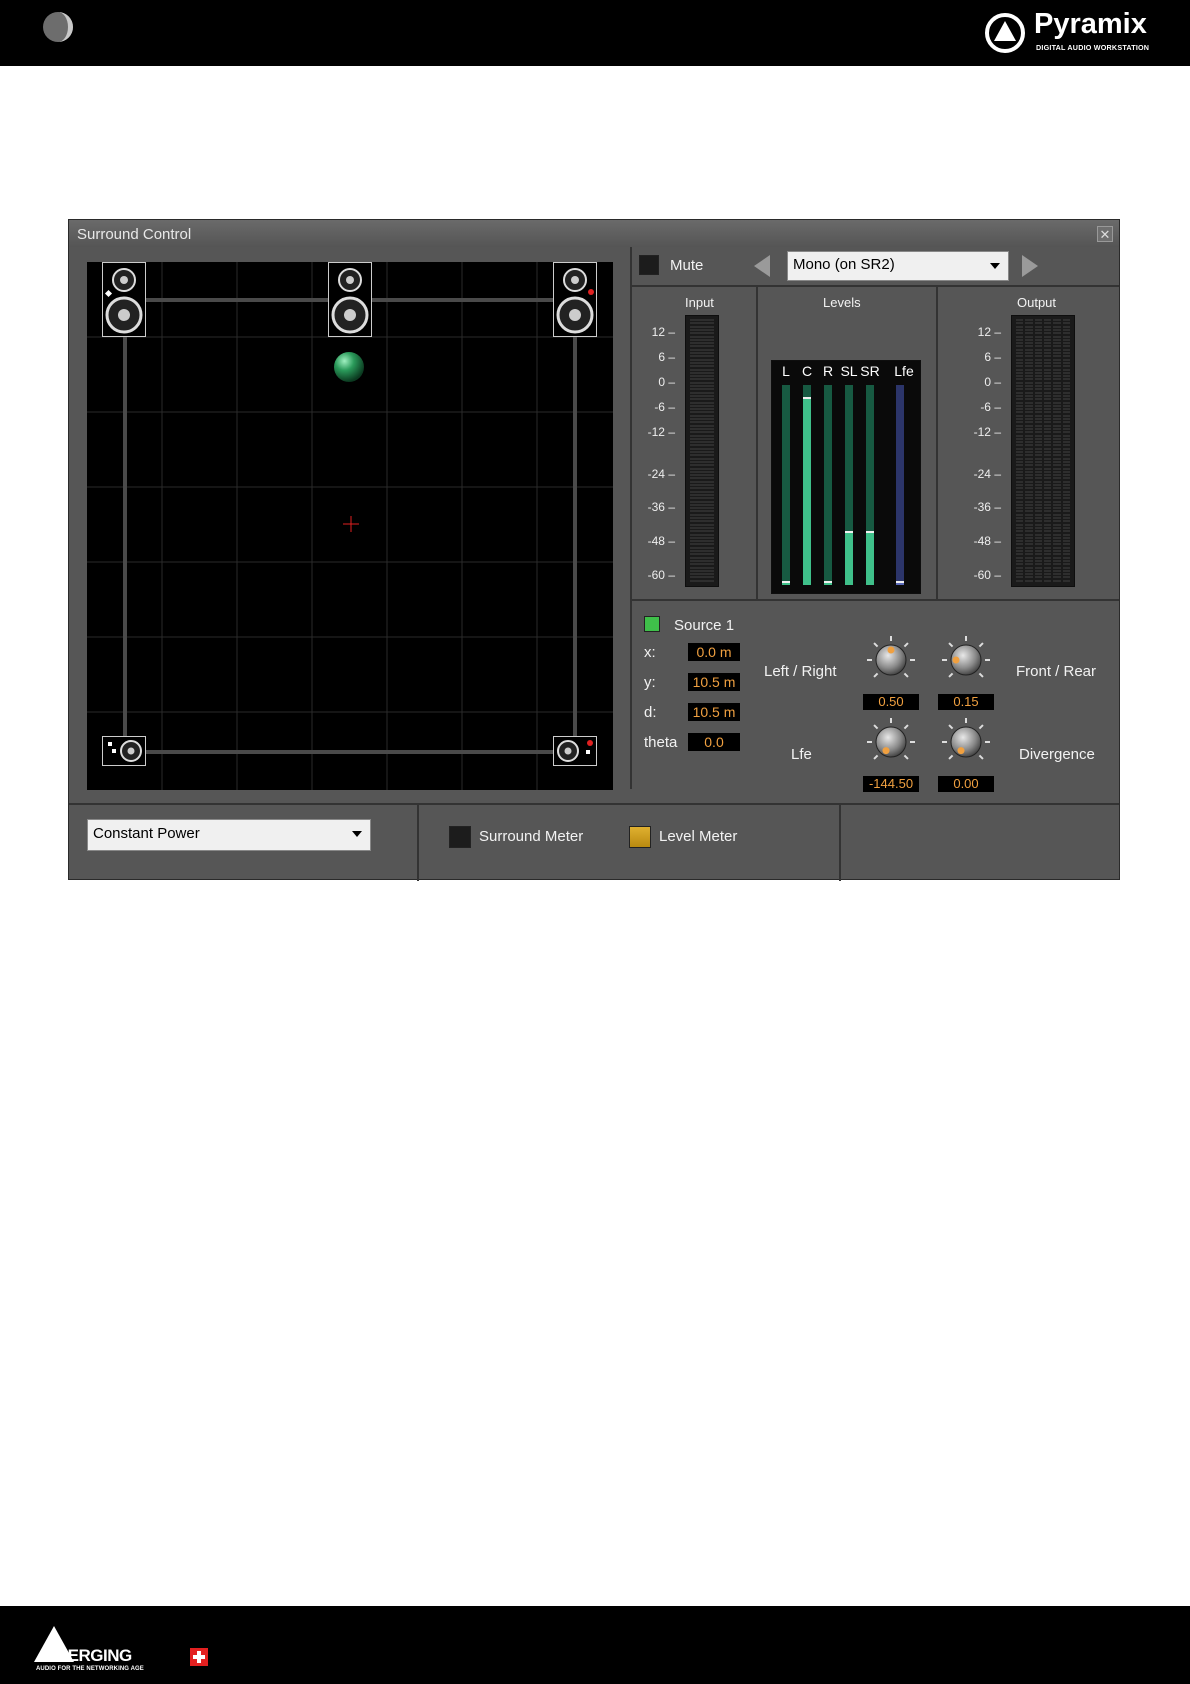 This screenshot has height=1684, width=1190. I want to click on level-meter-label: Level Meter, so click(698, 836).